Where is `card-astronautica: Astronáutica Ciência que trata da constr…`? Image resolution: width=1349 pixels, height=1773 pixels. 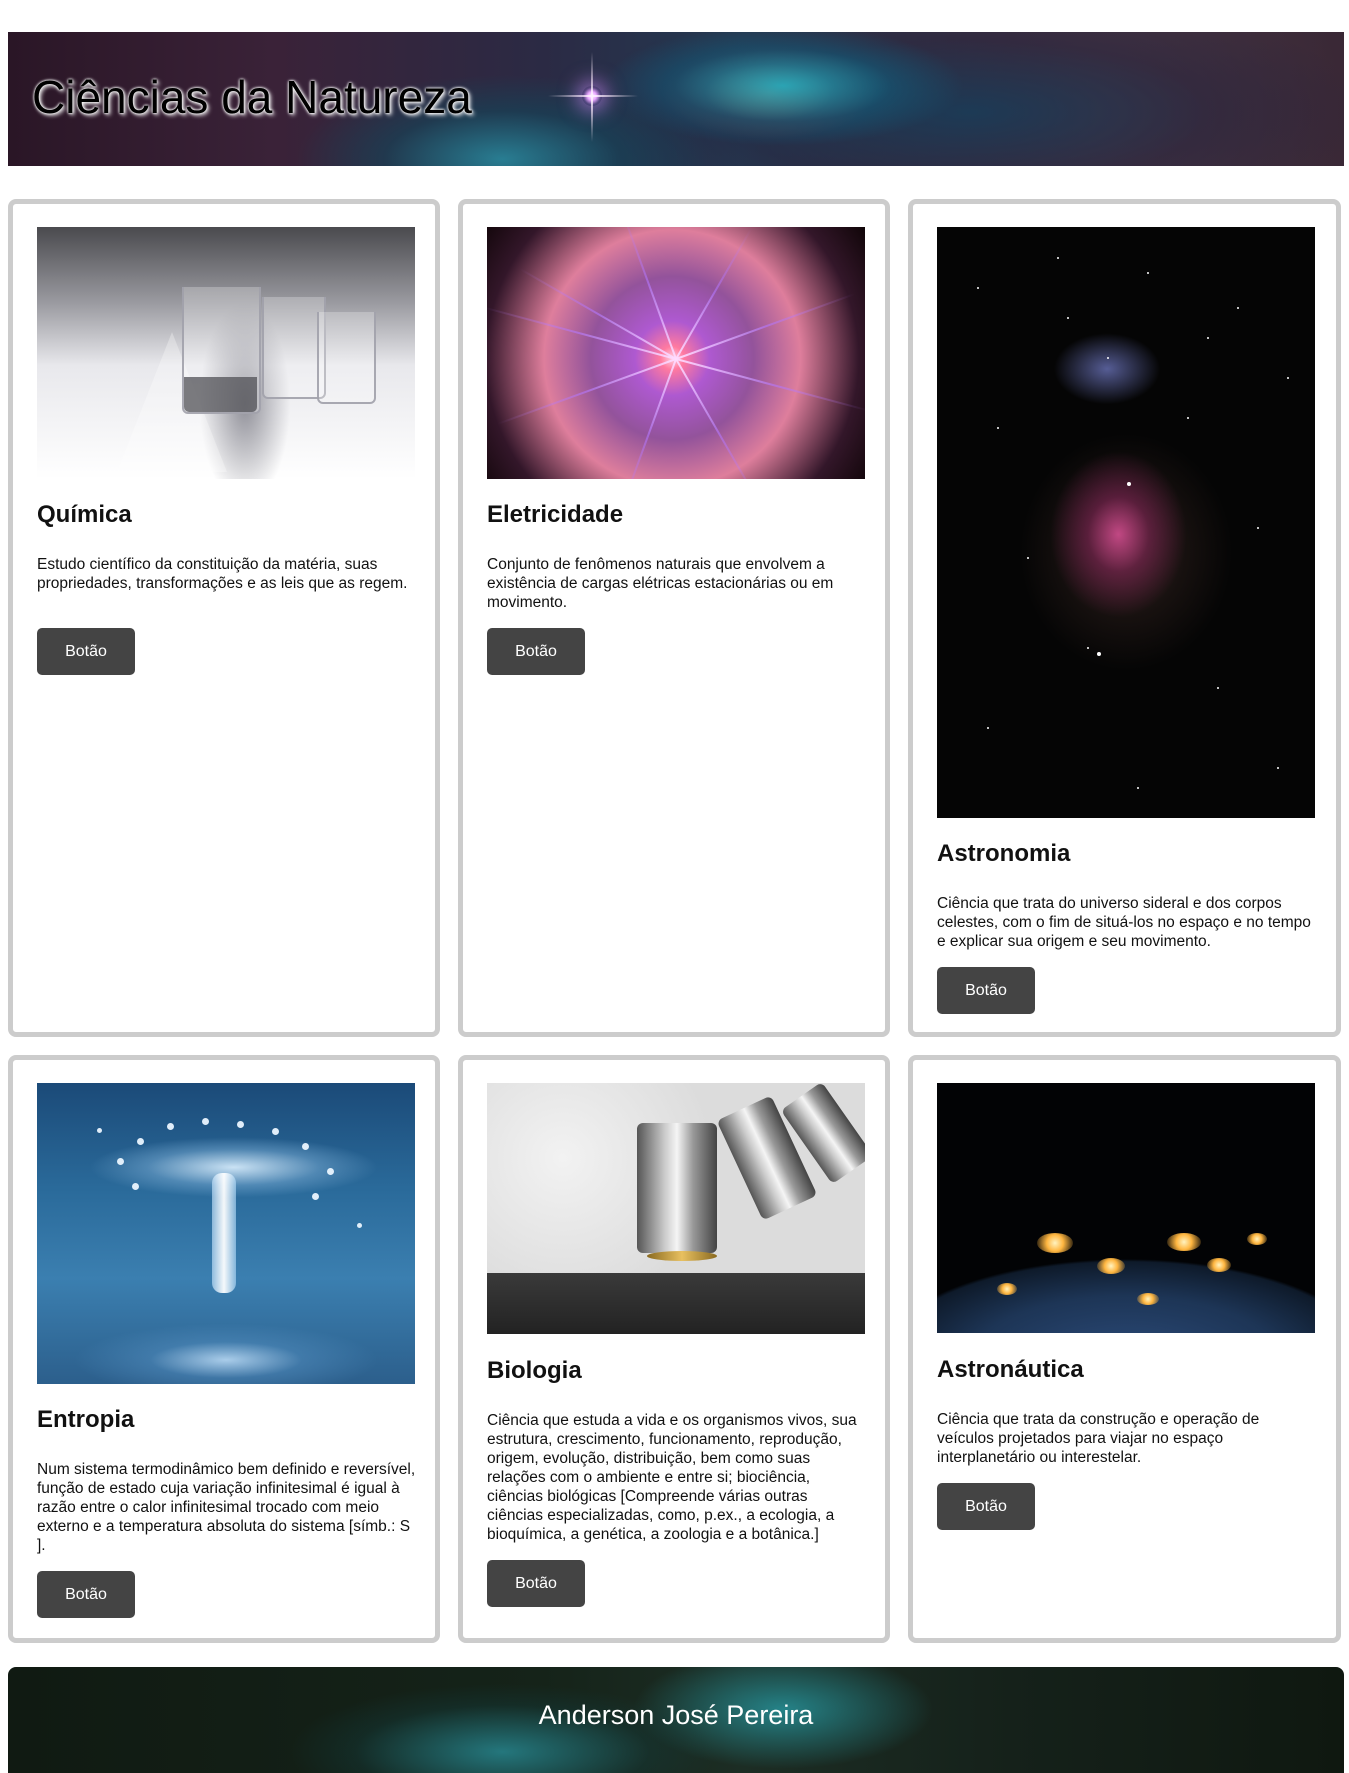
card-astronautica: Astronáutica Ciência que trata da constr… is located at coordinates (1124, 1349).